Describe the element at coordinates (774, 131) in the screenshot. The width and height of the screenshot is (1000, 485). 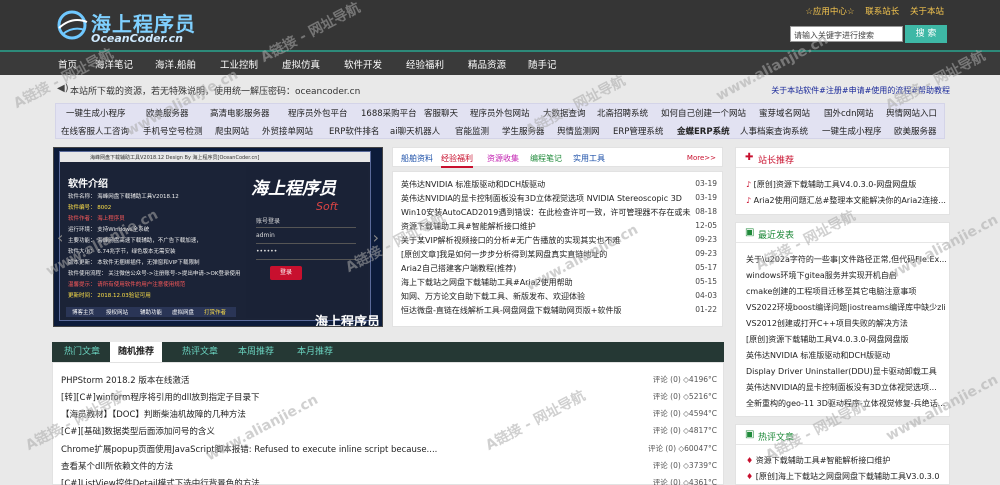
I see `quick-link: 人事档案查询系统` at that location.